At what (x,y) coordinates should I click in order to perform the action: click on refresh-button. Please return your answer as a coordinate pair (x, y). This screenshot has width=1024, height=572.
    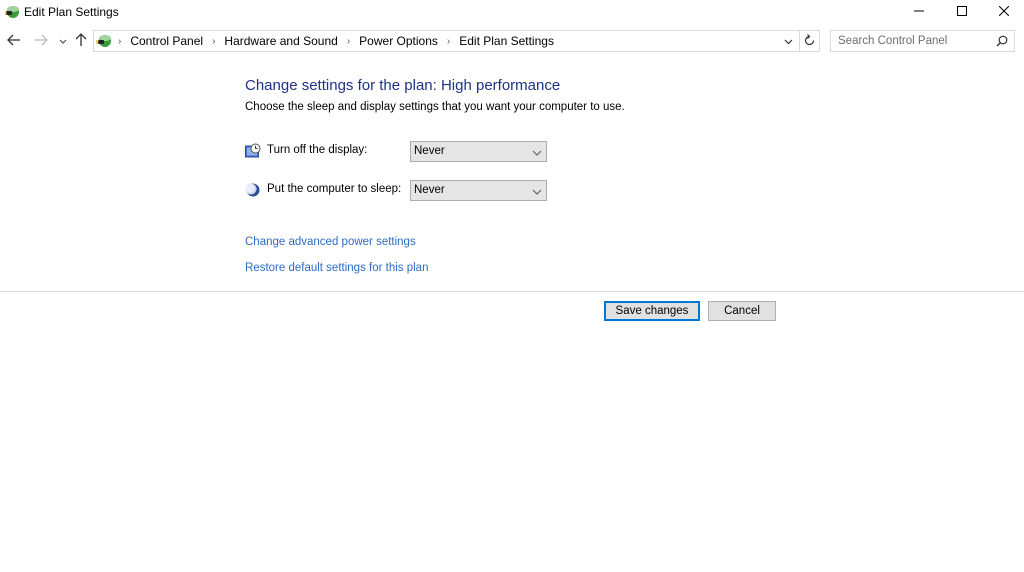
    Looking at the image, I should click on (810, 41).